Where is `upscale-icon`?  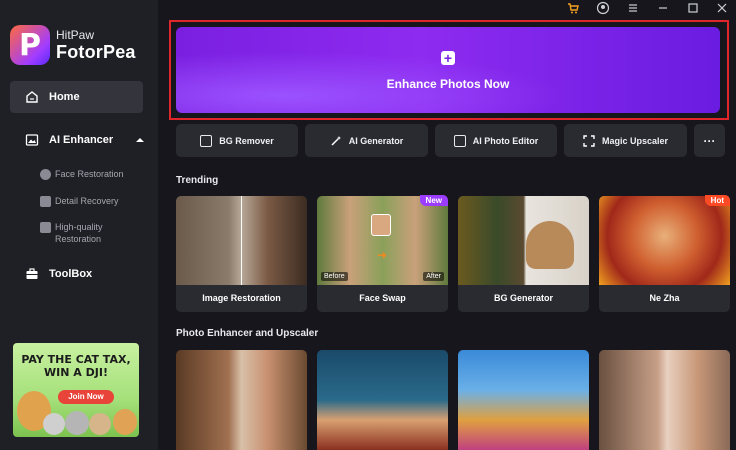 upscale-icon is located at coordinates (589, 140).